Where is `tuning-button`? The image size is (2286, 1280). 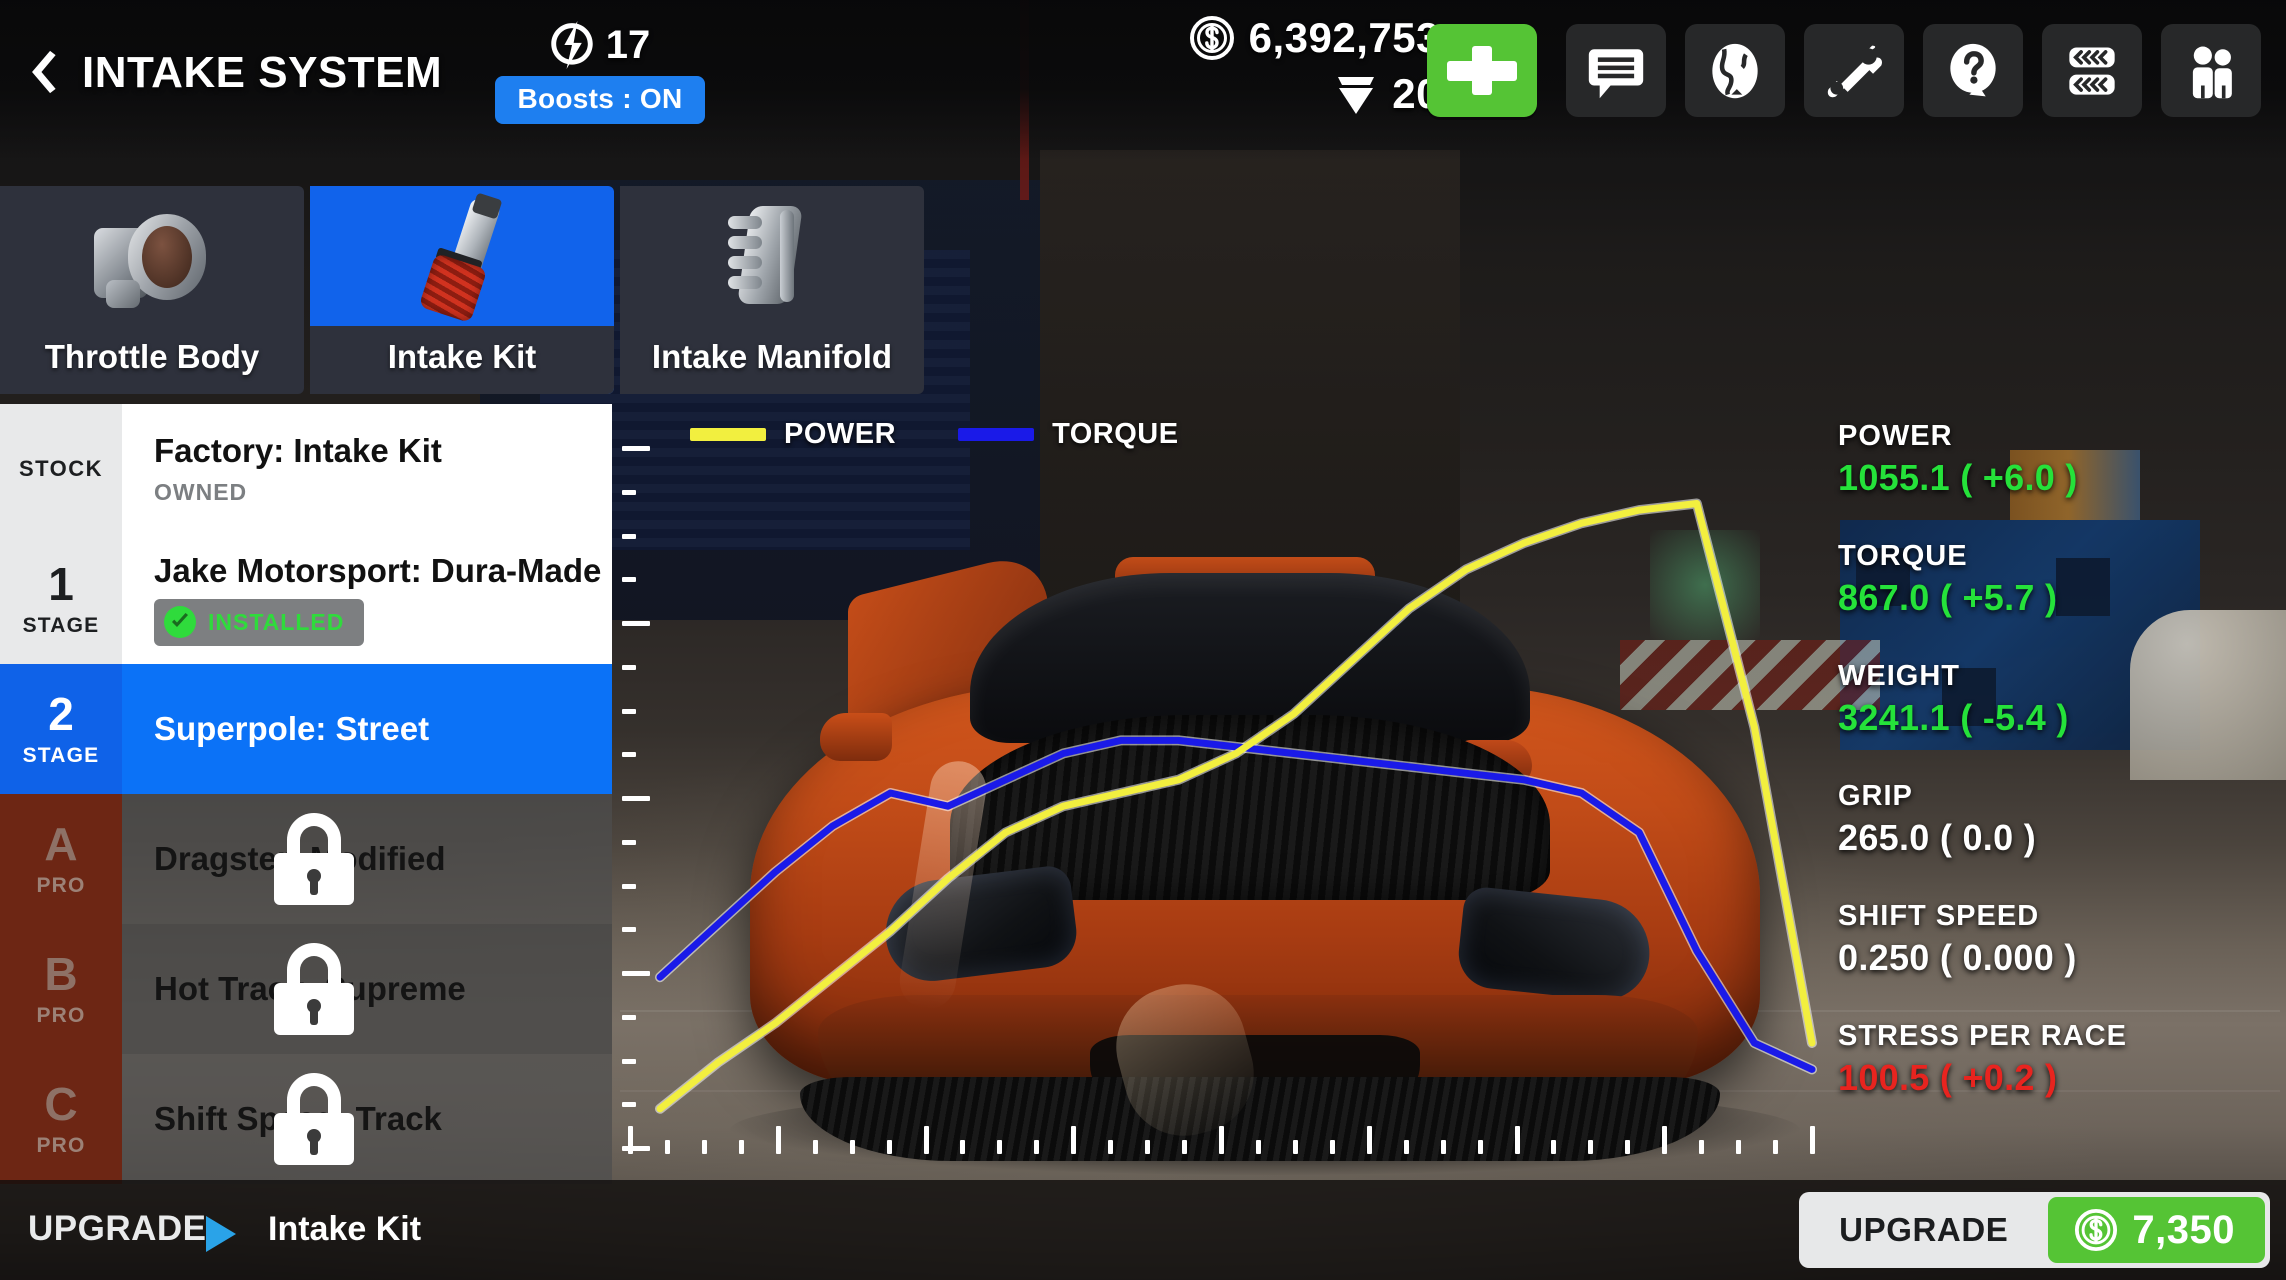
tuning-button is located at coordinates (1854, 70).